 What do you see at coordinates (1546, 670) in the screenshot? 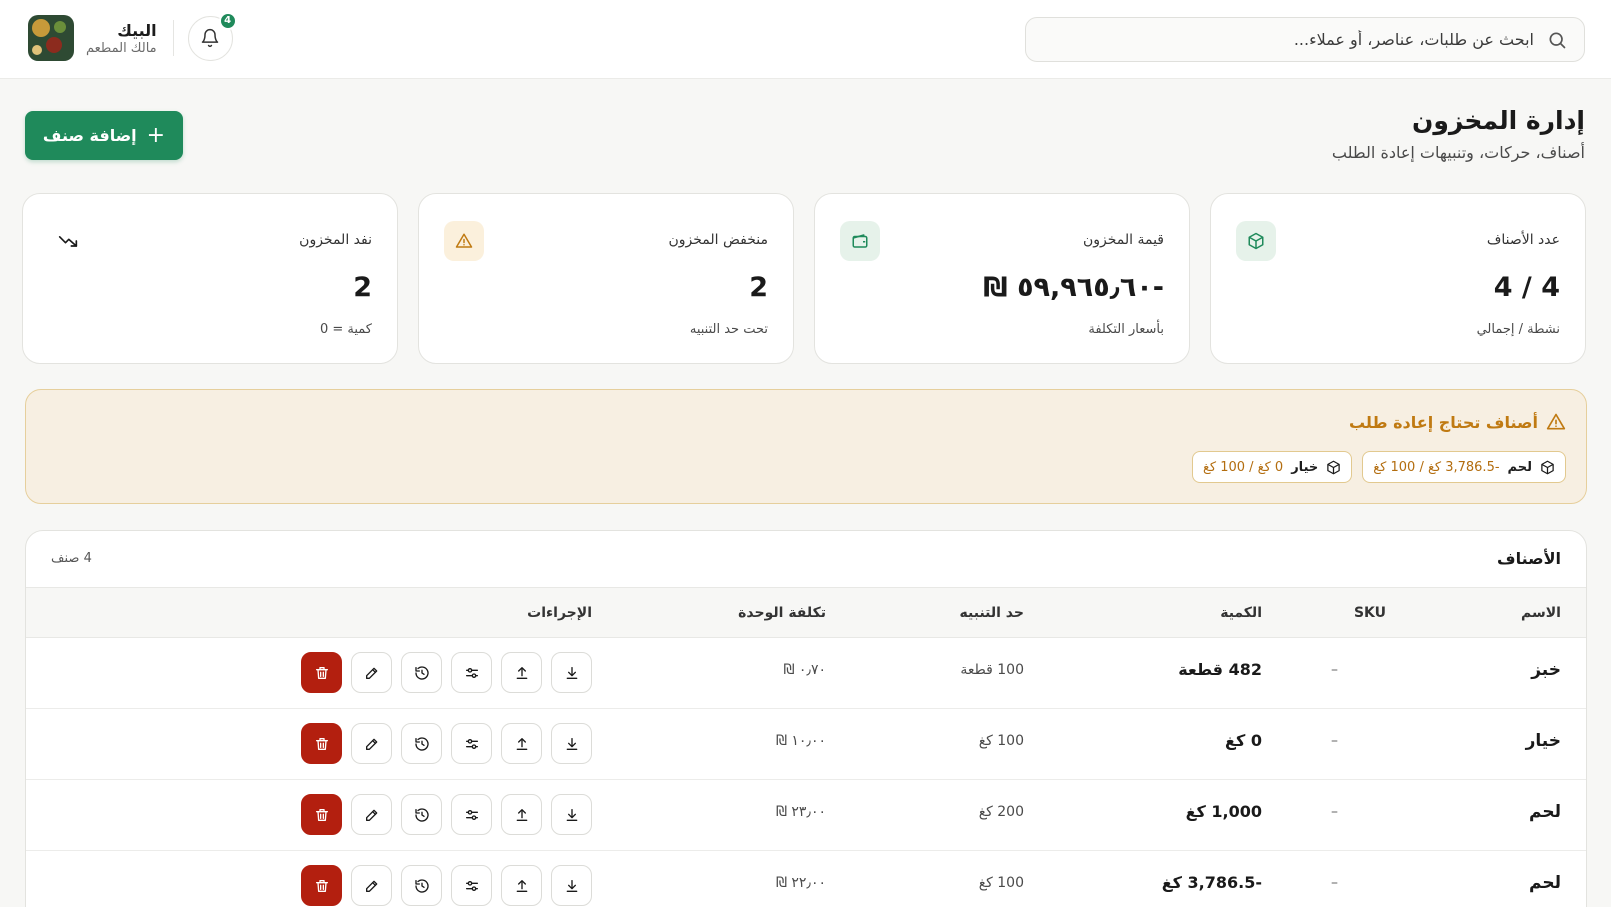
I see `item-name: خبز` at bounding box center [1546, 670].